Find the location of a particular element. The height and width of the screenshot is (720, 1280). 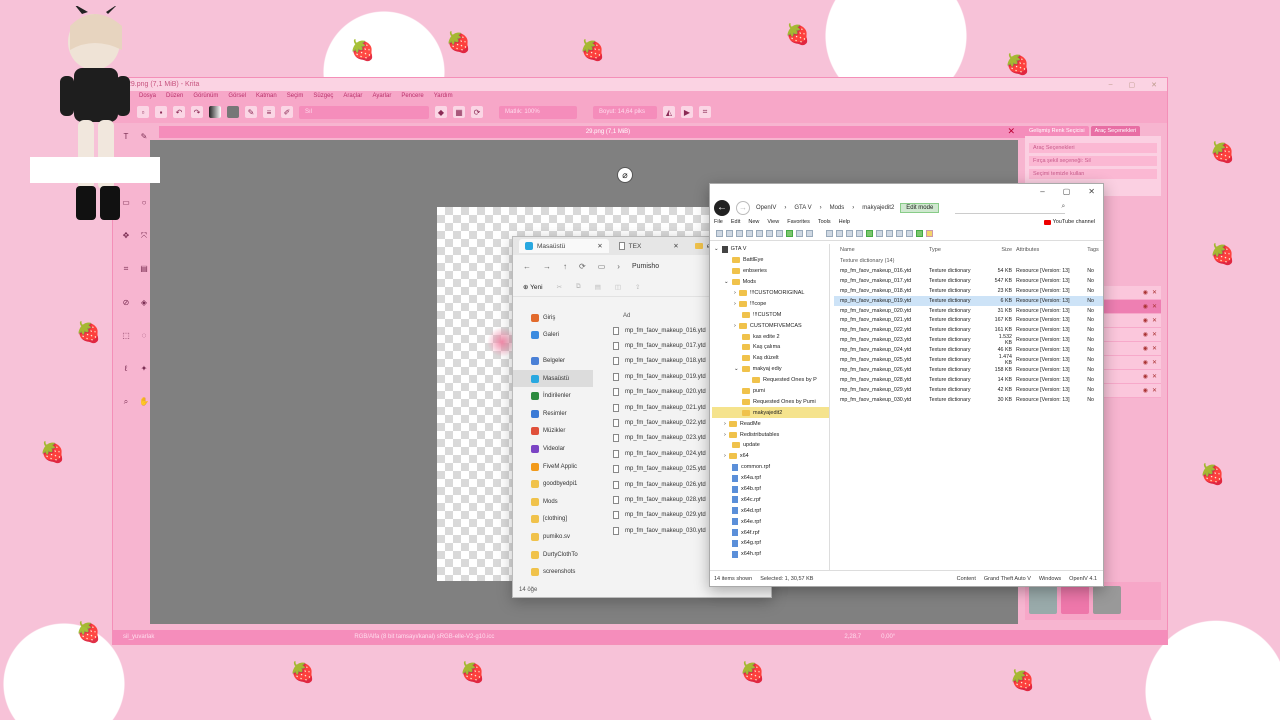

search-input: ⌕ is located at coordinates (1010, 208).